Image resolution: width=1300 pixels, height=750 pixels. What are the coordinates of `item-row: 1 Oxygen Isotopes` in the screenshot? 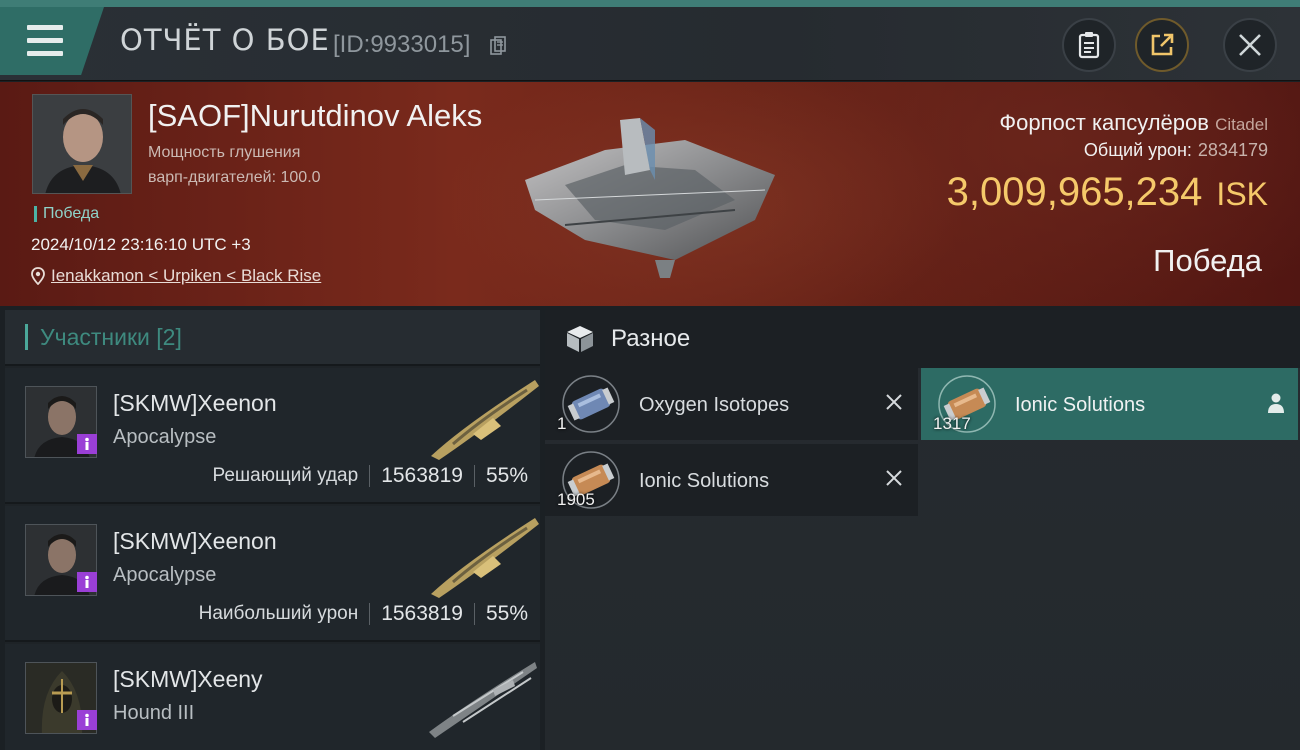 It's located at (731, 404).